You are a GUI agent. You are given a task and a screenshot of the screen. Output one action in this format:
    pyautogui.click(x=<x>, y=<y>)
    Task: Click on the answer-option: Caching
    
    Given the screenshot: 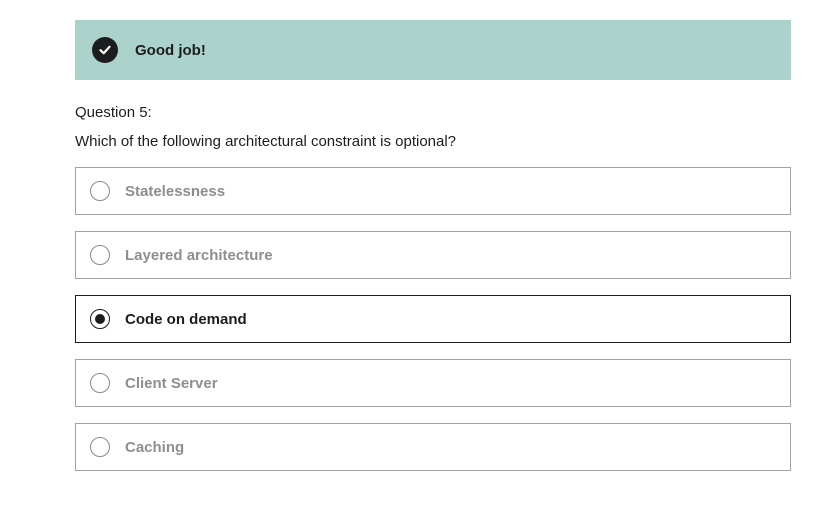 What is the action you would take?
    pyautogui.click(x=433, y=447)
    